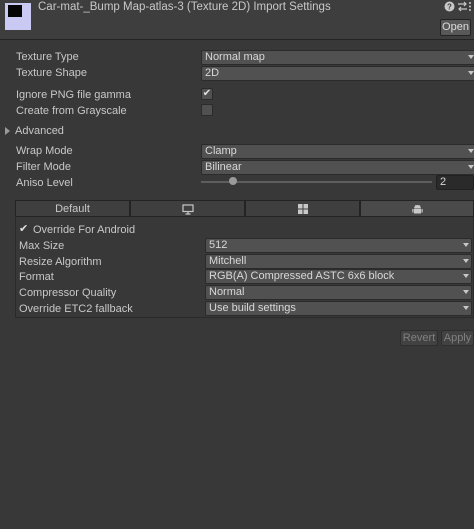 This screenshot has width=474, height=529. I want to click on resize-algorithm-dropdown: Mitchell, so click(338, 261).